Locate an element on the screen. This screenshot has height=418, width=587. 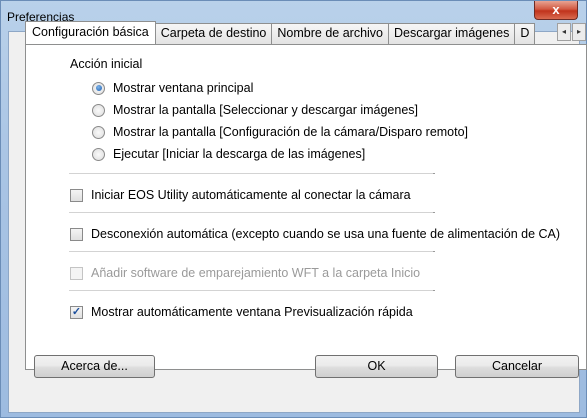
checkmark-icon: ✓ is located at coordinates (76, 312).